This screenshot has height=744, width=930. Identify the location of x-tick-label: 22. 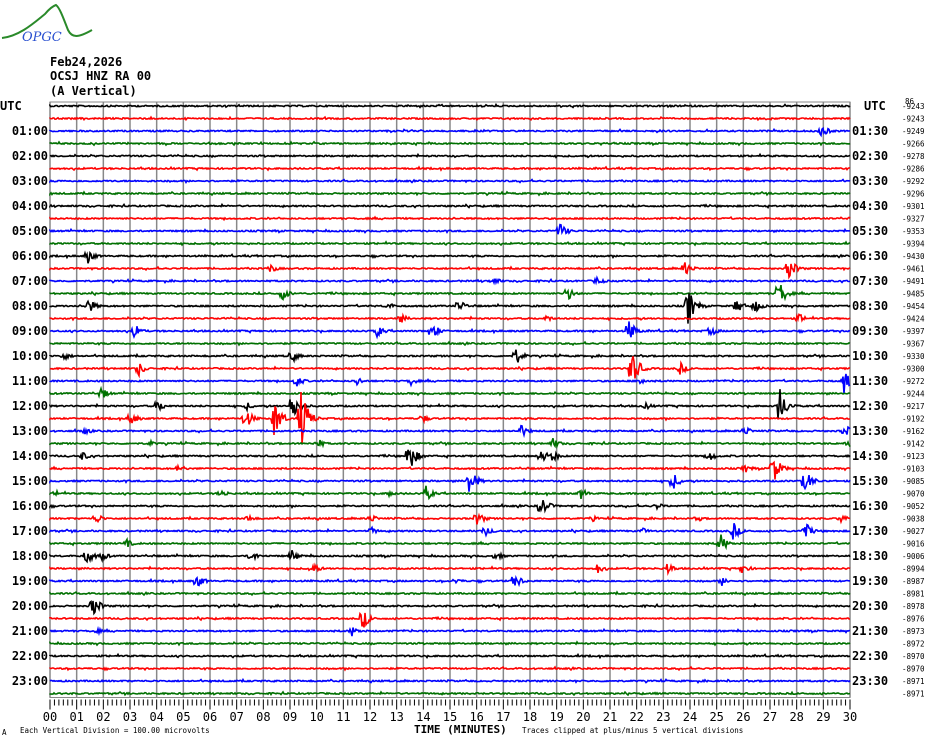
(636, 717).